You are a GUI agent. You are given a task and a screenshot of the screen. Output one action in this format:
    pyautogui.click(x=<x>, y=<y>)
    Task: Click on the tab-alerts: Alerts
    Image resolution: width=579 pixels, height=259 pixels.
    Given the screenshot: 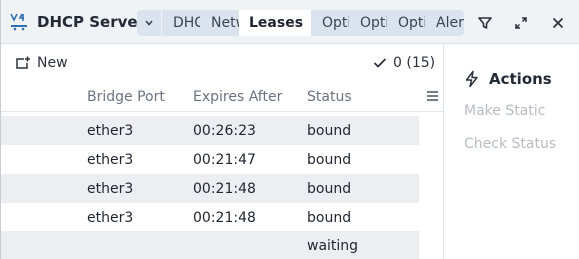 What is the action you would take?
    pyautogui.click(x=444, y=23)
    